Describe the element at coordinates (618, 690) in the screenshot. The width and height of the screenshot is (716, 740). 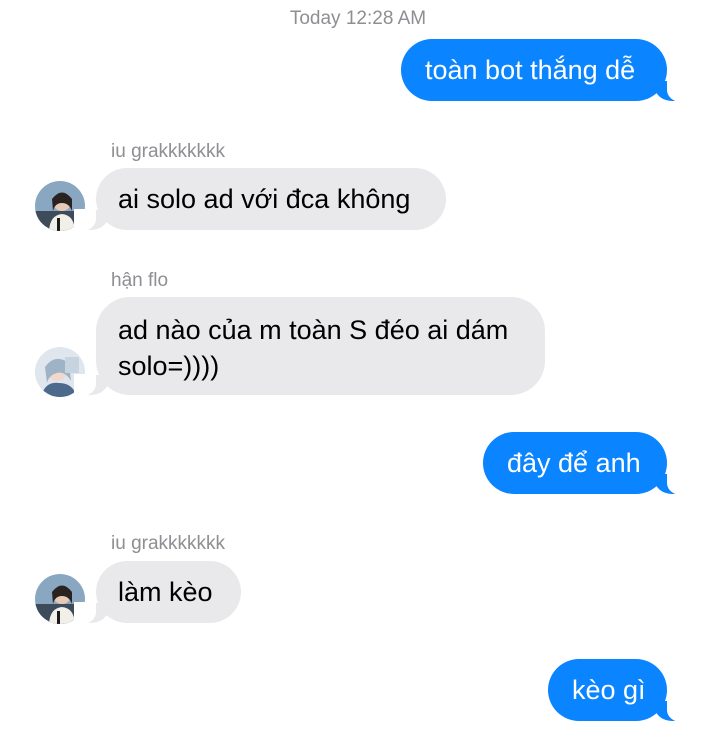
I see `outgoing-message-bubble: kèo gì` at that location.